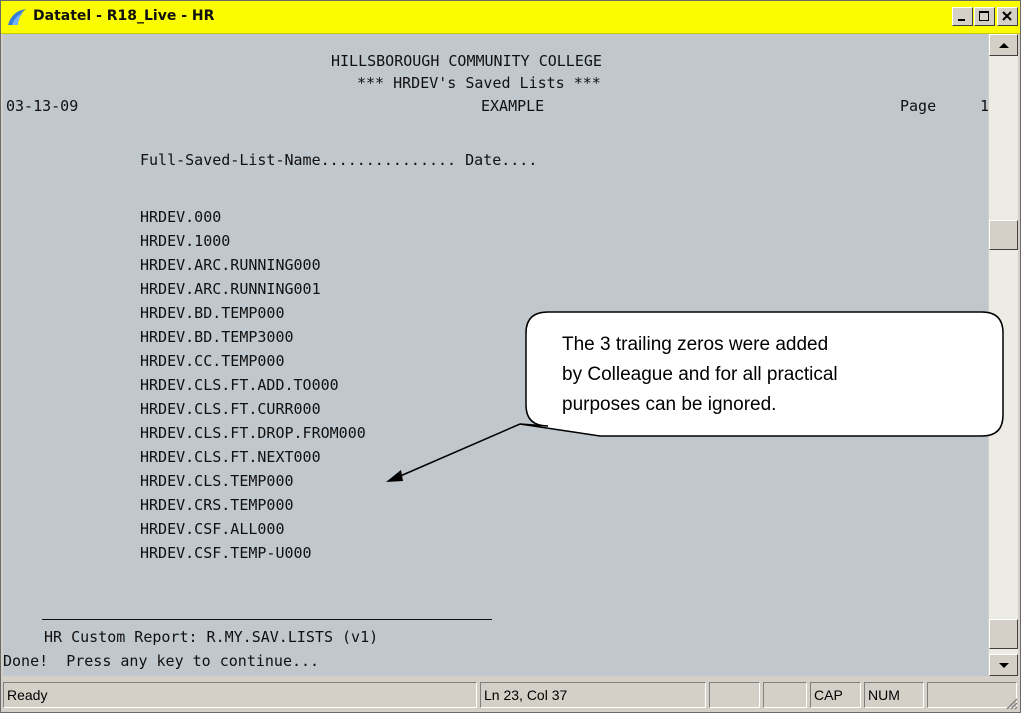 Image resolution: width=1021 pixels, height=713 pixels. Describe the element at coordinates (267, 619) in the screenshot. I see `report-divider` at that location.